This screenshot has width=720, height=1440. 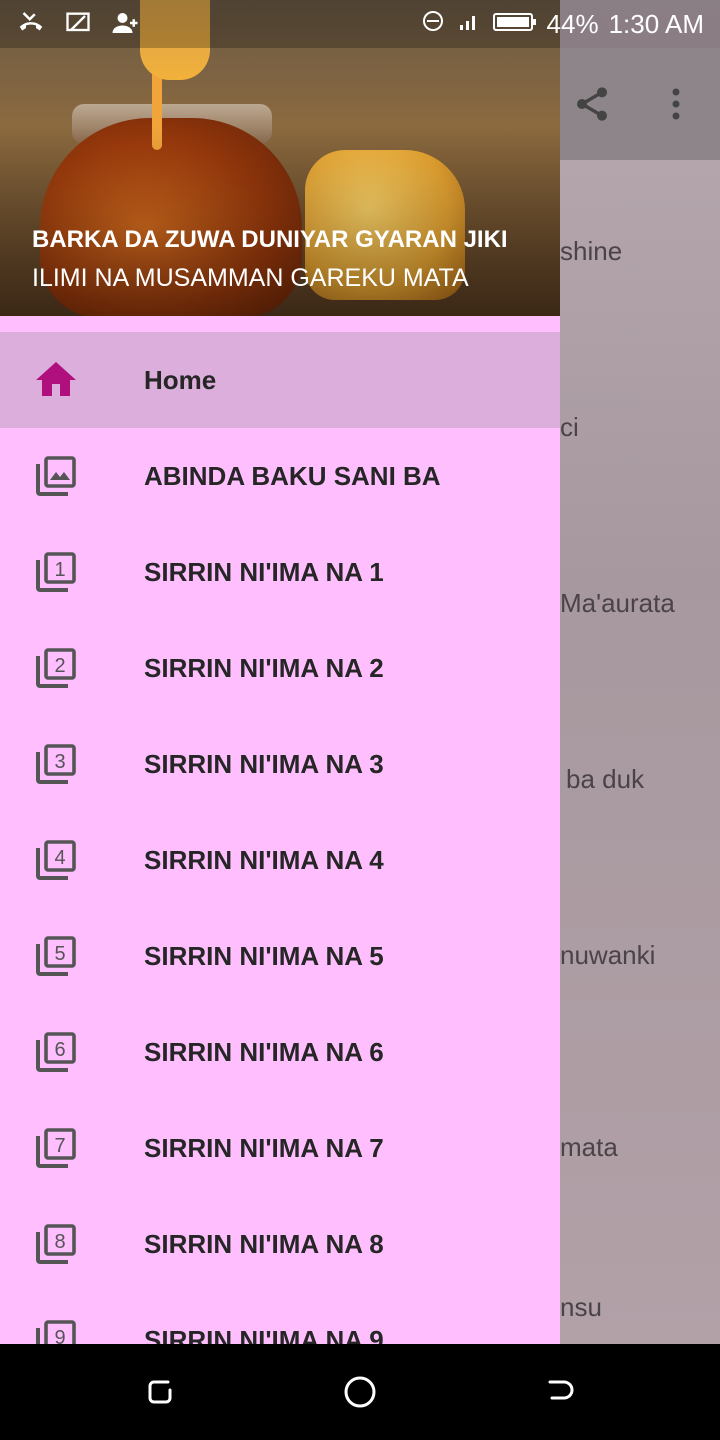 What do you see at coordinates (125, 25) in the screenshot?
I see `add-contact-icon` at bounding box center [125, 25].